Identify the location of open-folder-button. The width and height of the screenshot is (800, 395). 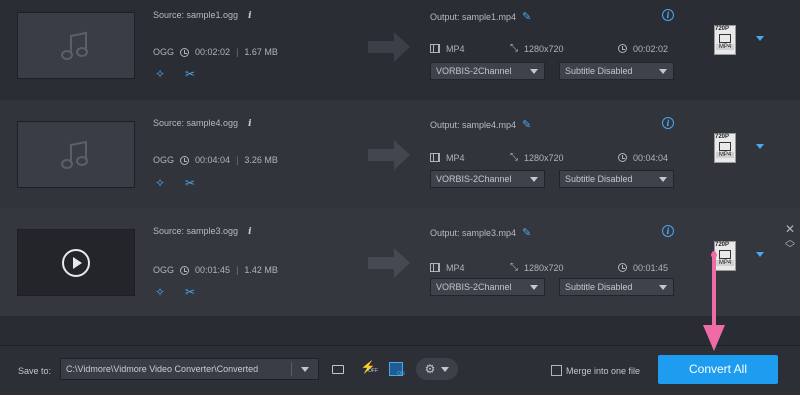
(338, 369).